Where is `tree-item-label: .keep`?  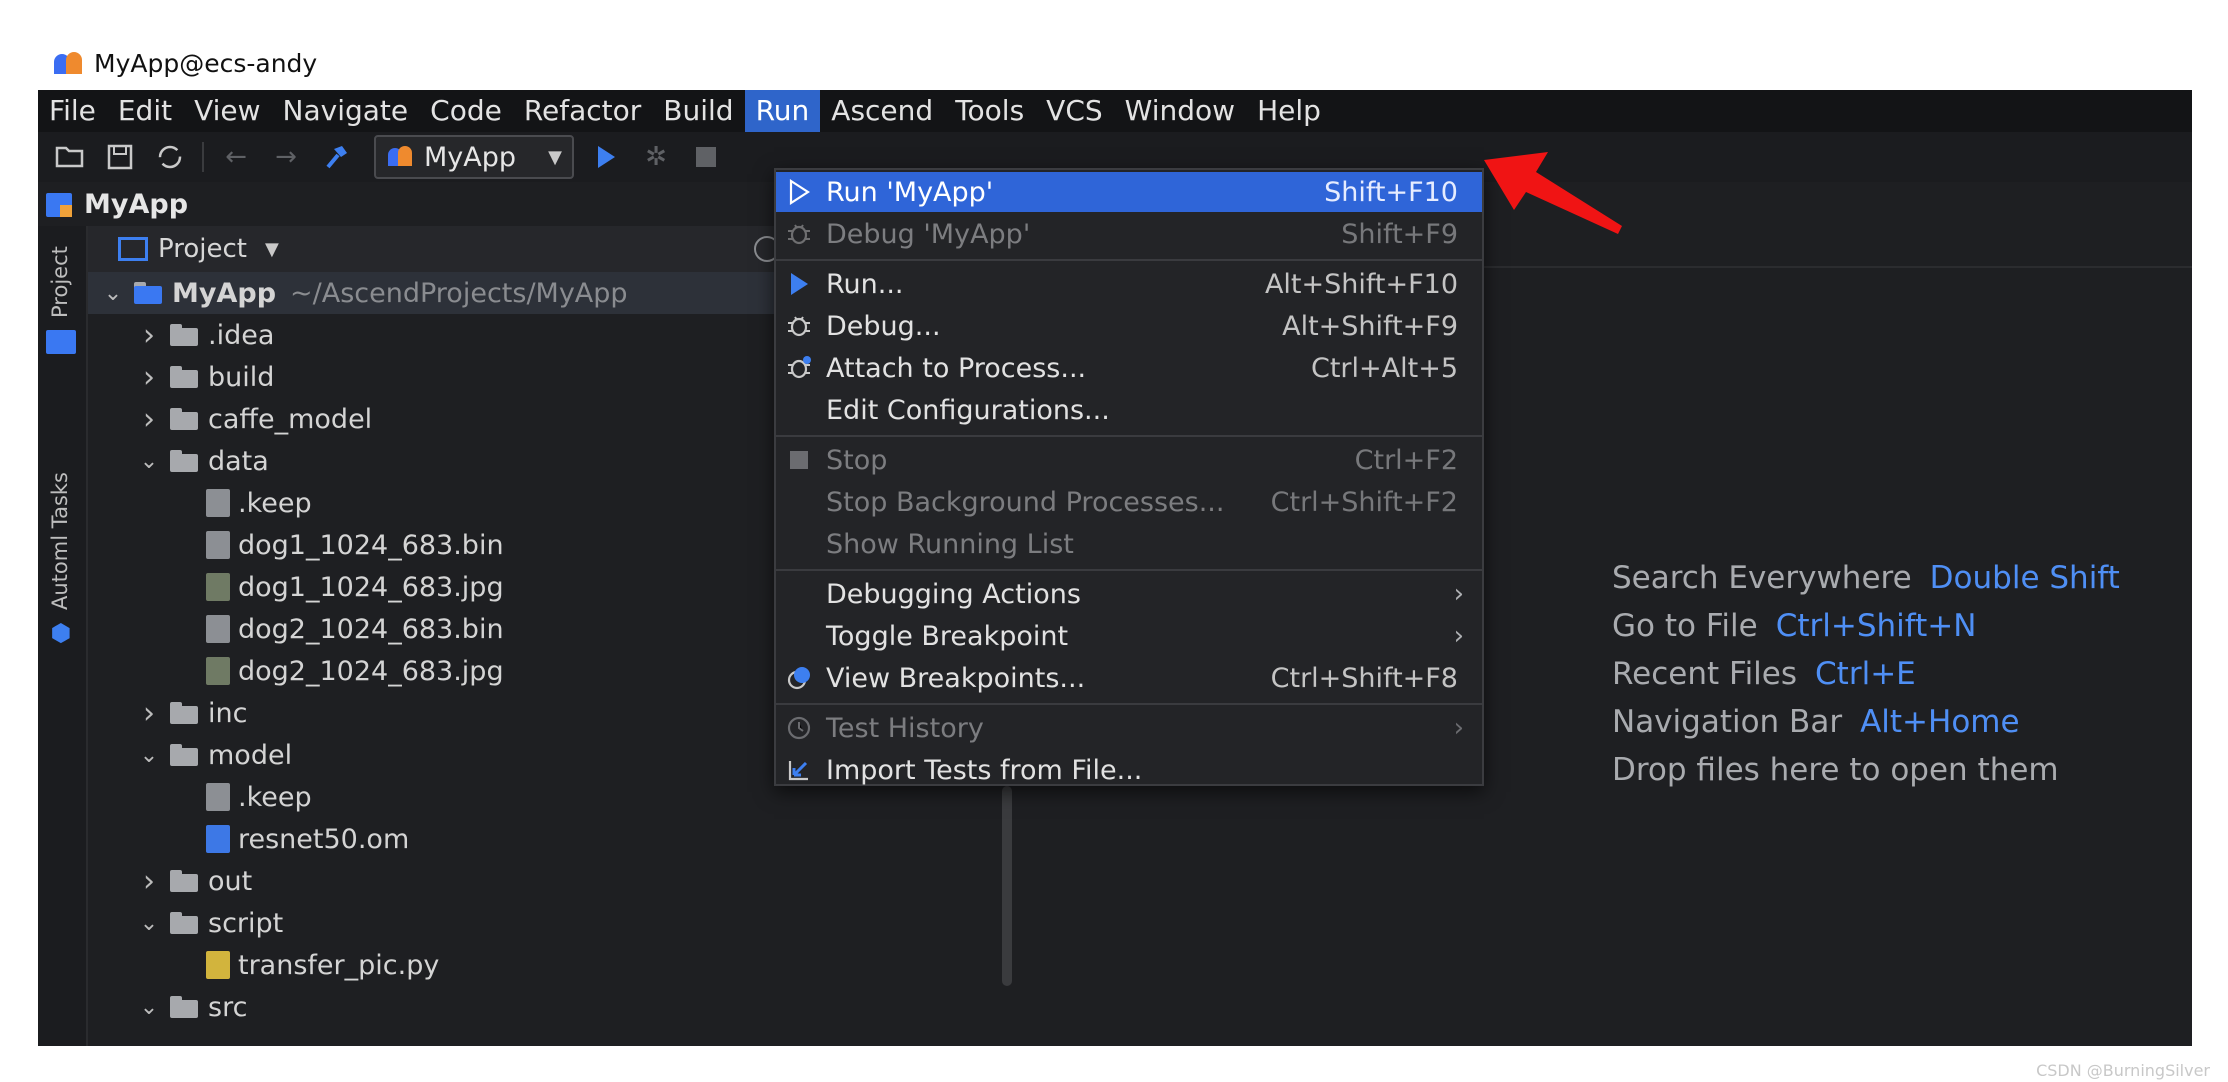 tree-item-label: .keep is located at coordinates (275, 503).